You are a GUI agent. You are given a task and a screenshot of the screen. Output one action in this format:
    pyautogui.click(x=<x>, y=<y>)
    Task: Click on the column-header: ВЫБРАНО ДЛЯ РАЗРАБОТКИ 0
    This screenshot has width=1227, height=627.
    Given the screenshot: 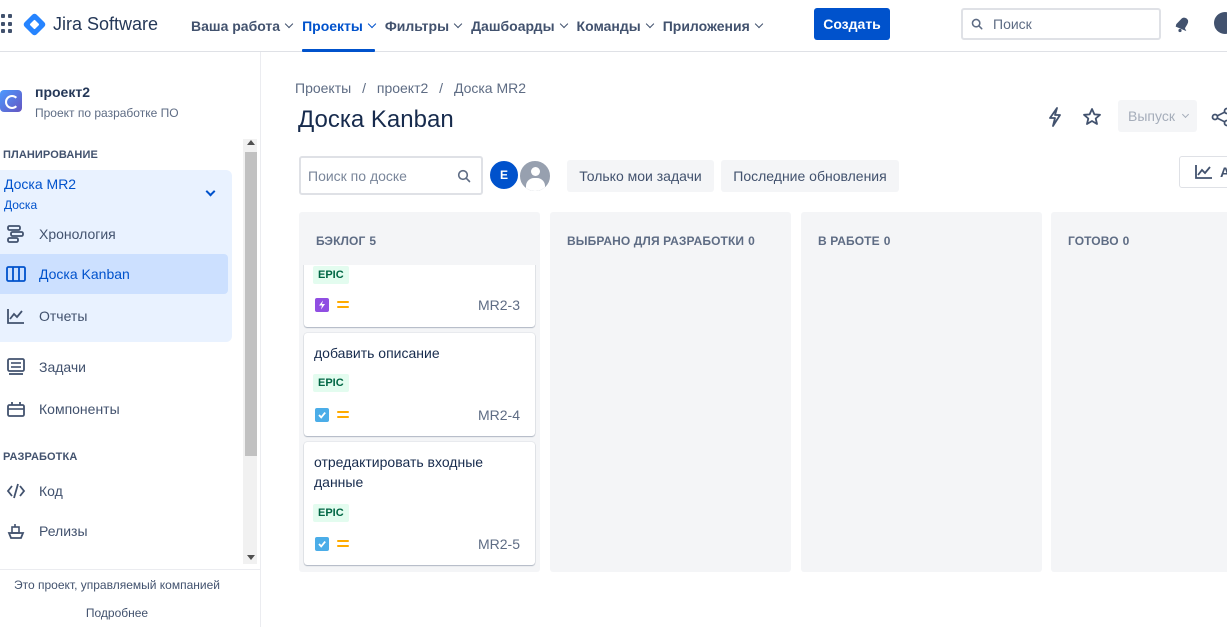 What is the action you would take?
    pyautogui.click(x=661, y=241)
    